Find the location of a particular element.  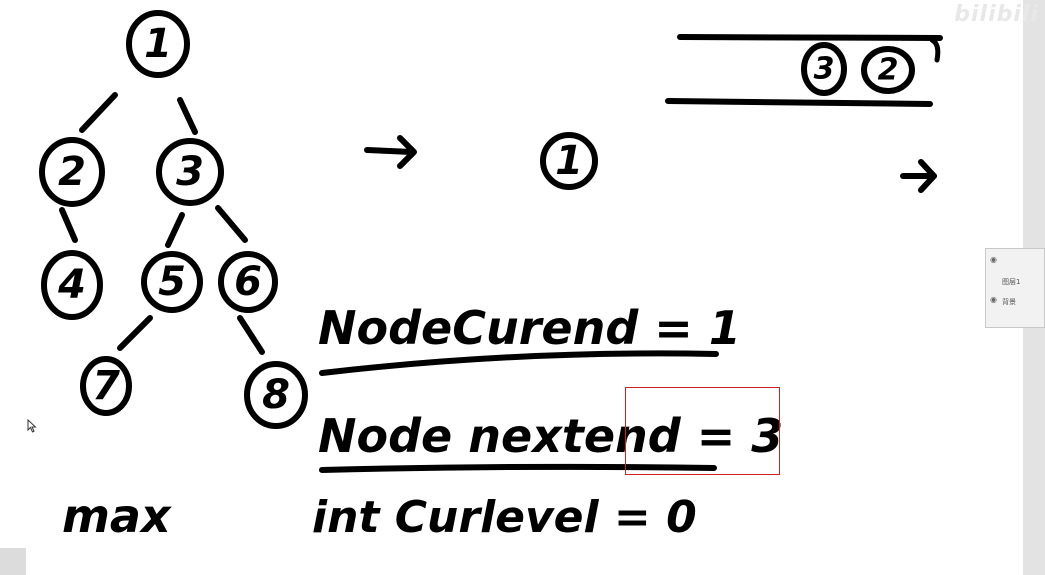

queue-item-label: 3 is located at coordinates (824, 69).